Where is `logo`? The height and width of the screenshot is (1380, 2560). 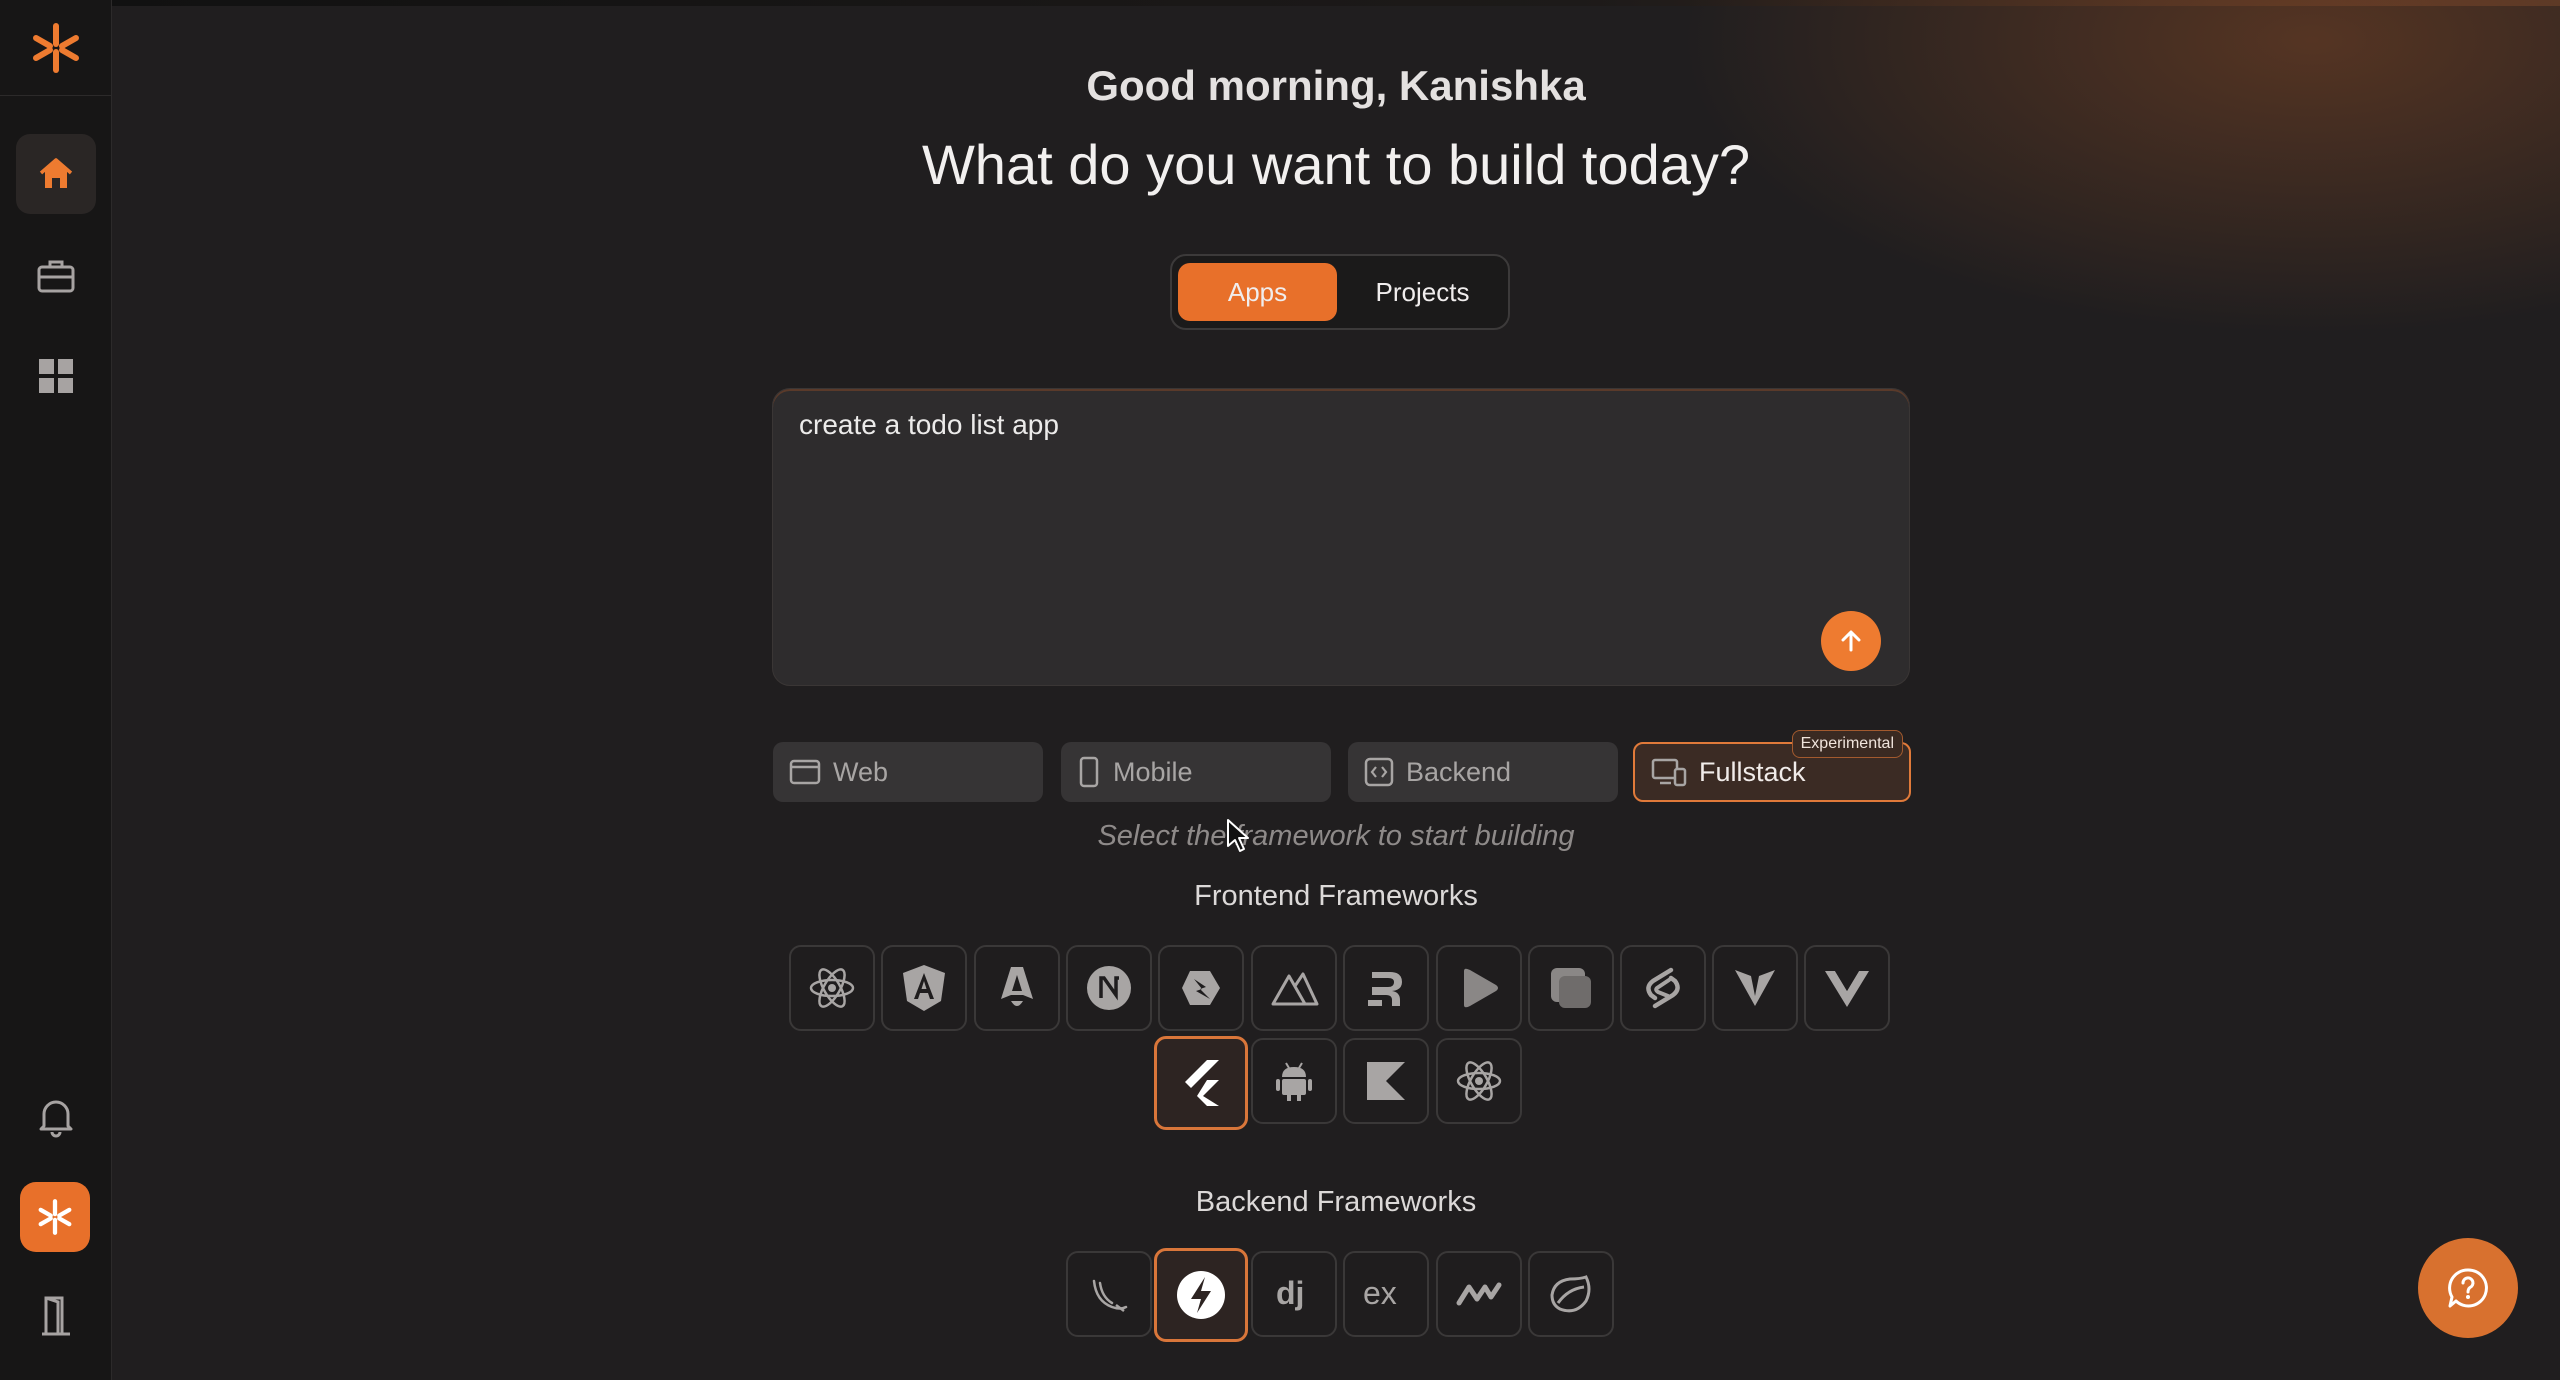 logo is located at coordinates (56, 48).